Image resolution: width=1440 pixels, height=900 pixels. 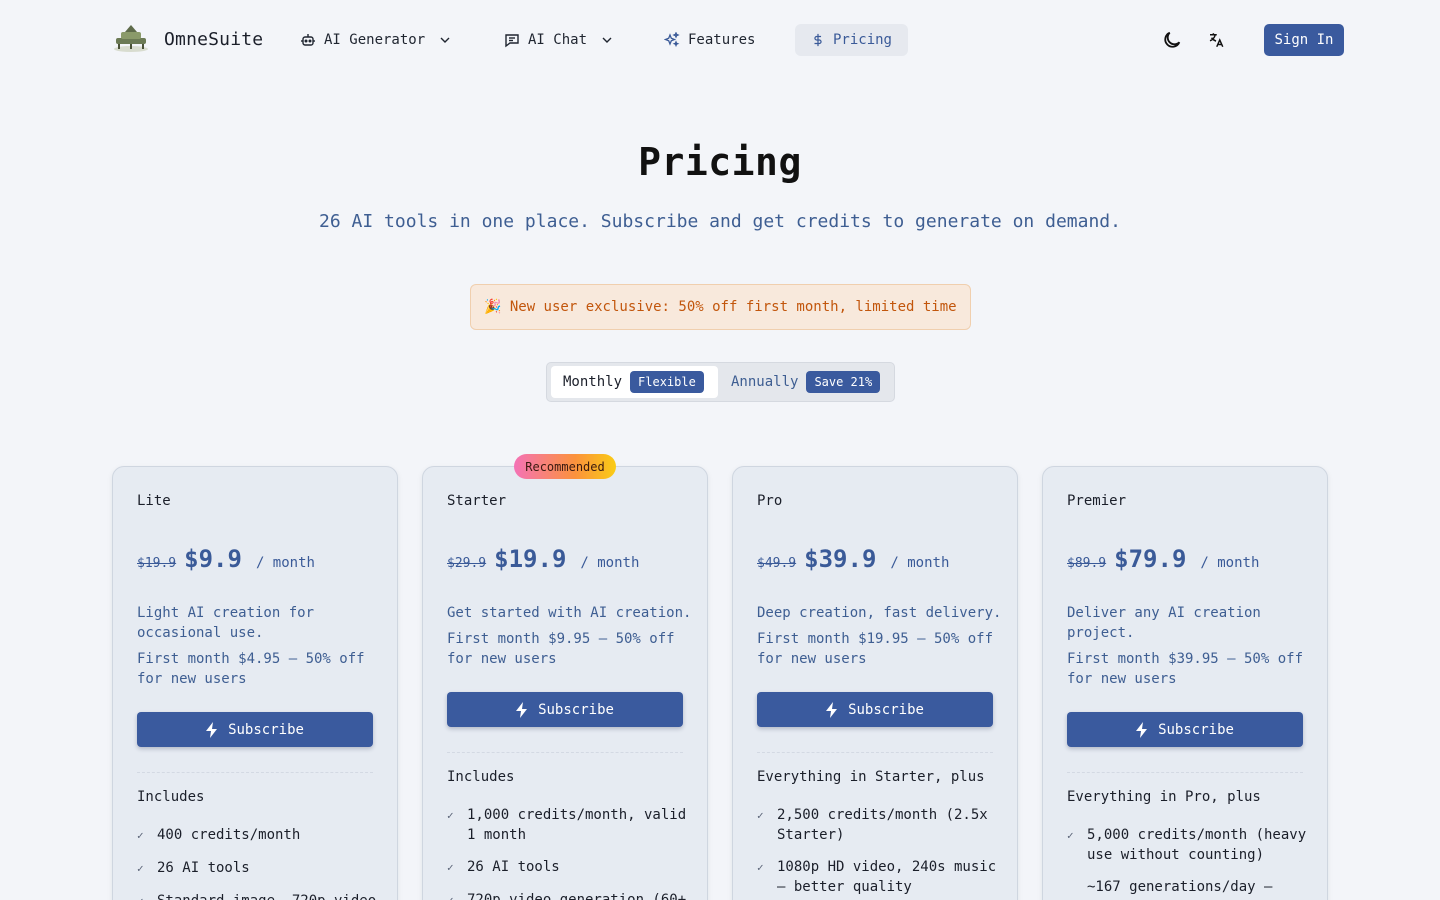 What do you see at coordinates (157, 563) in the screenshot?
I see `old-price: $19.9` at bounding box center [157, 563].